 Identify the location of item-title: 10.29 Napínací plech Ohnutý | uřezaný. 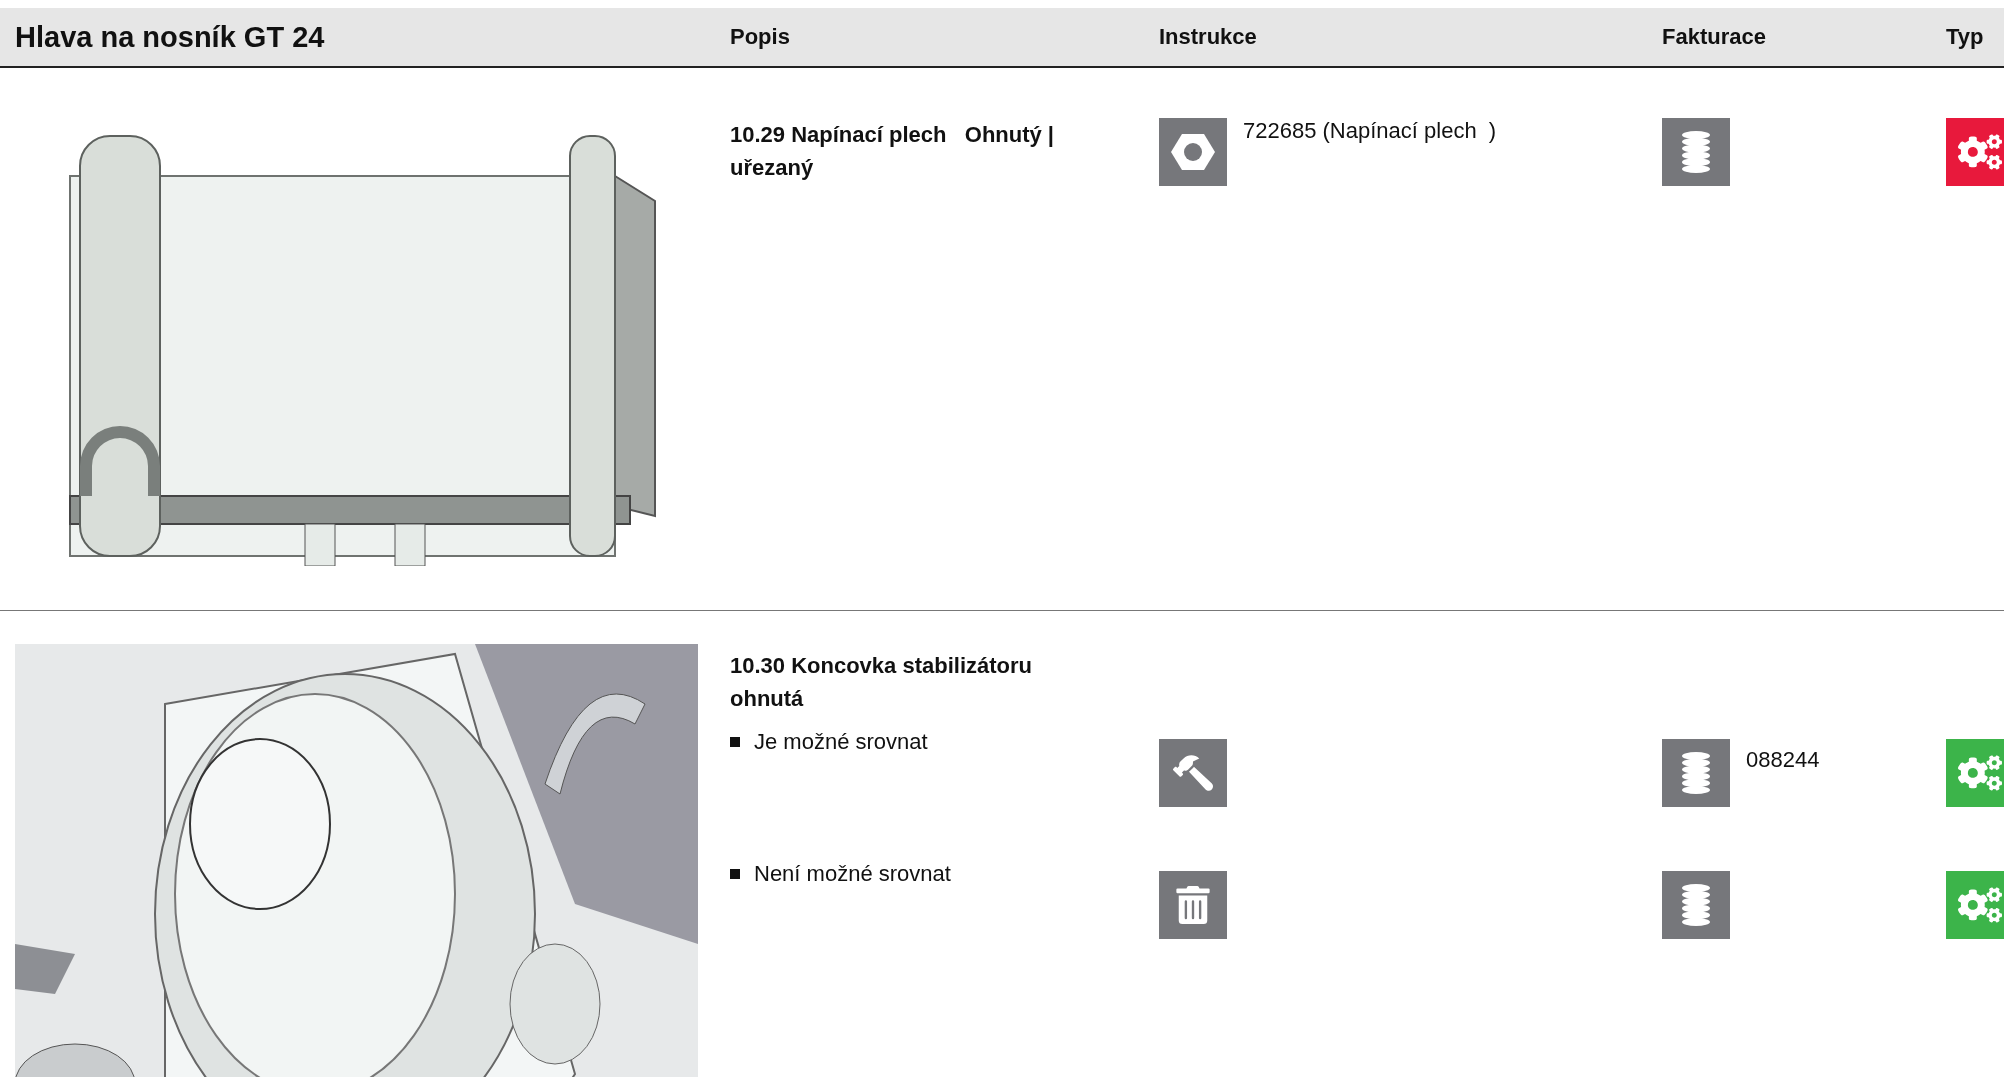
(893, 151).